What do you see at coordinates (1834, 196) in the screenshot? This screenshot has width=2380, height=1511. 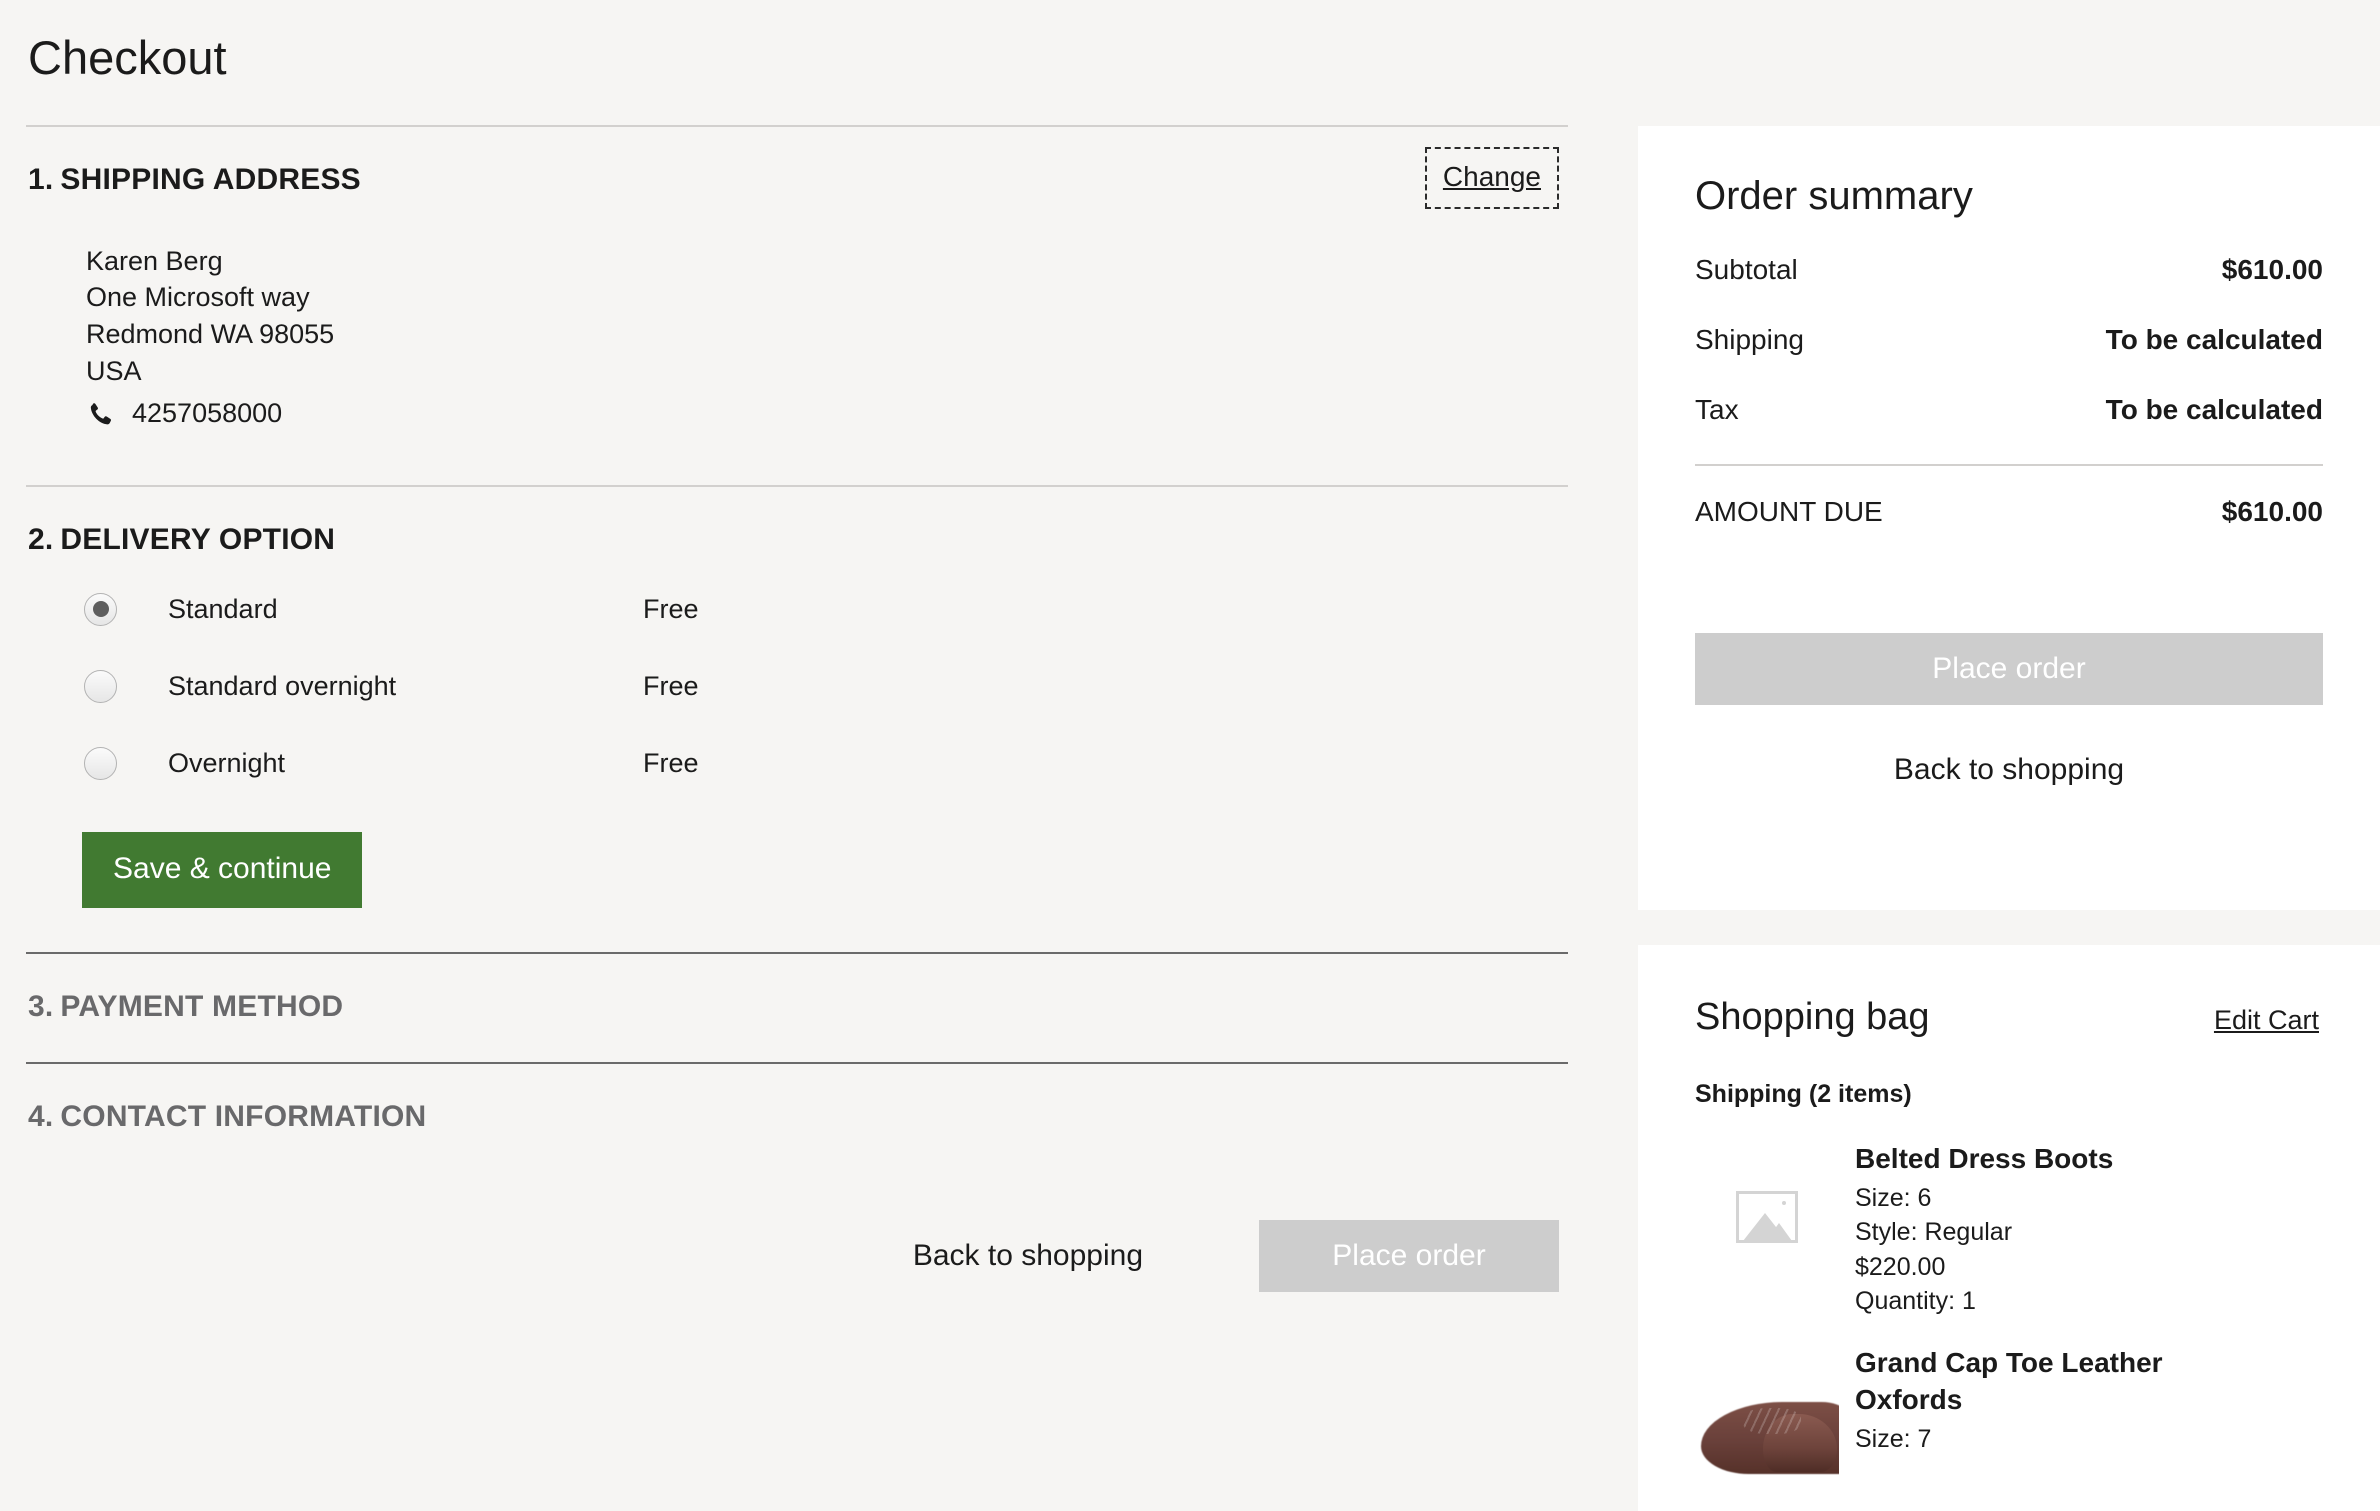 I see `order-summary-title: Order summary` at bounding box center [1834, 196].